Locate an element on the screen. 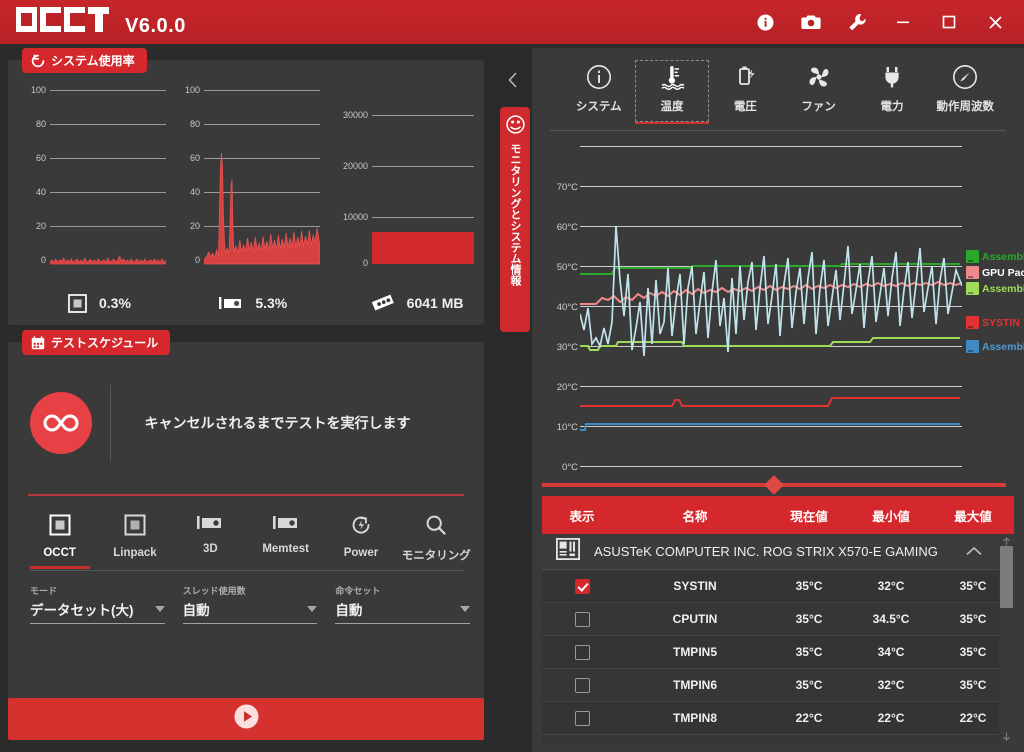  arrow-down-icon is located at coordinates (1006, 736).